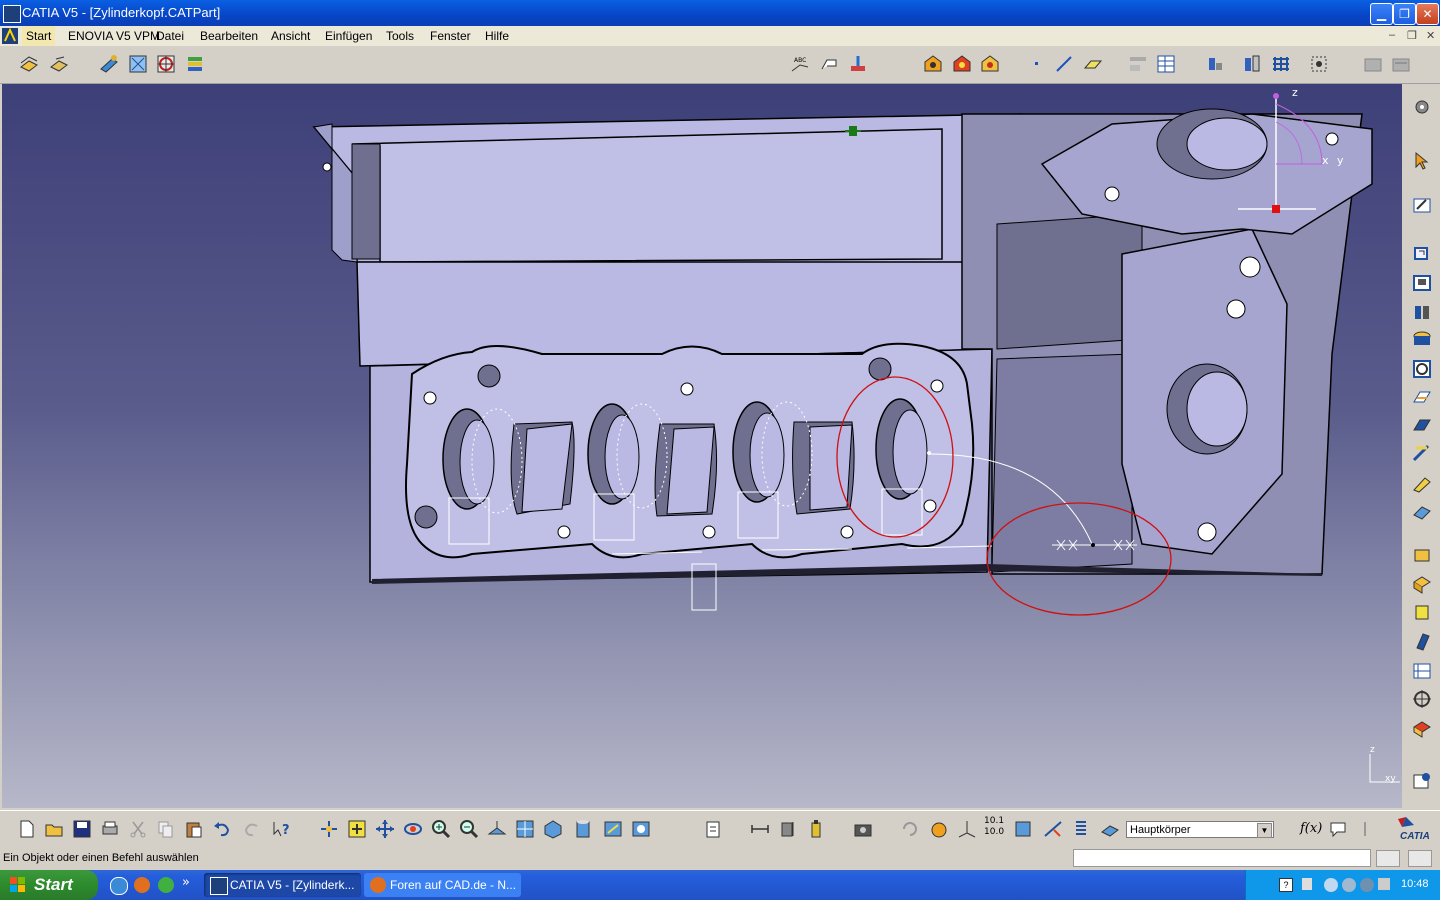 The width and height of the screenshot is (1440, 900). What do you see at coordinates (858, 64) in the screenshot?
I see `datum-tool-icon` at bounding box center [858, 64].